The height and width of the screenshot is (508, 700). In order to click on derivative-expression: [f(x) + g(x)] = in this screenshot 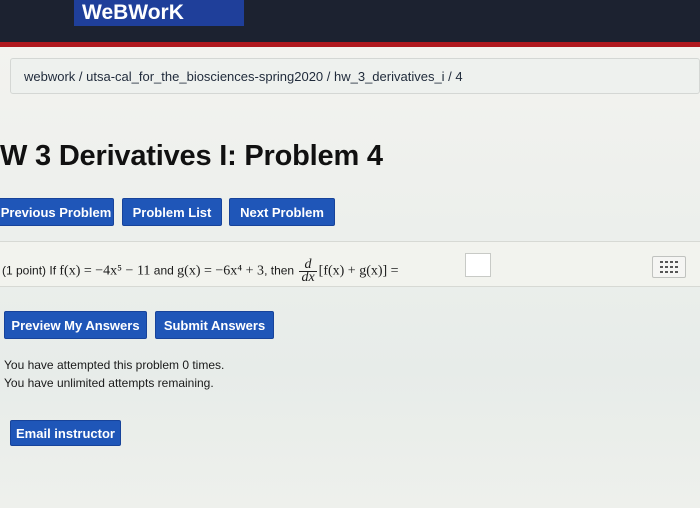, I will do `click(358, 271)`.